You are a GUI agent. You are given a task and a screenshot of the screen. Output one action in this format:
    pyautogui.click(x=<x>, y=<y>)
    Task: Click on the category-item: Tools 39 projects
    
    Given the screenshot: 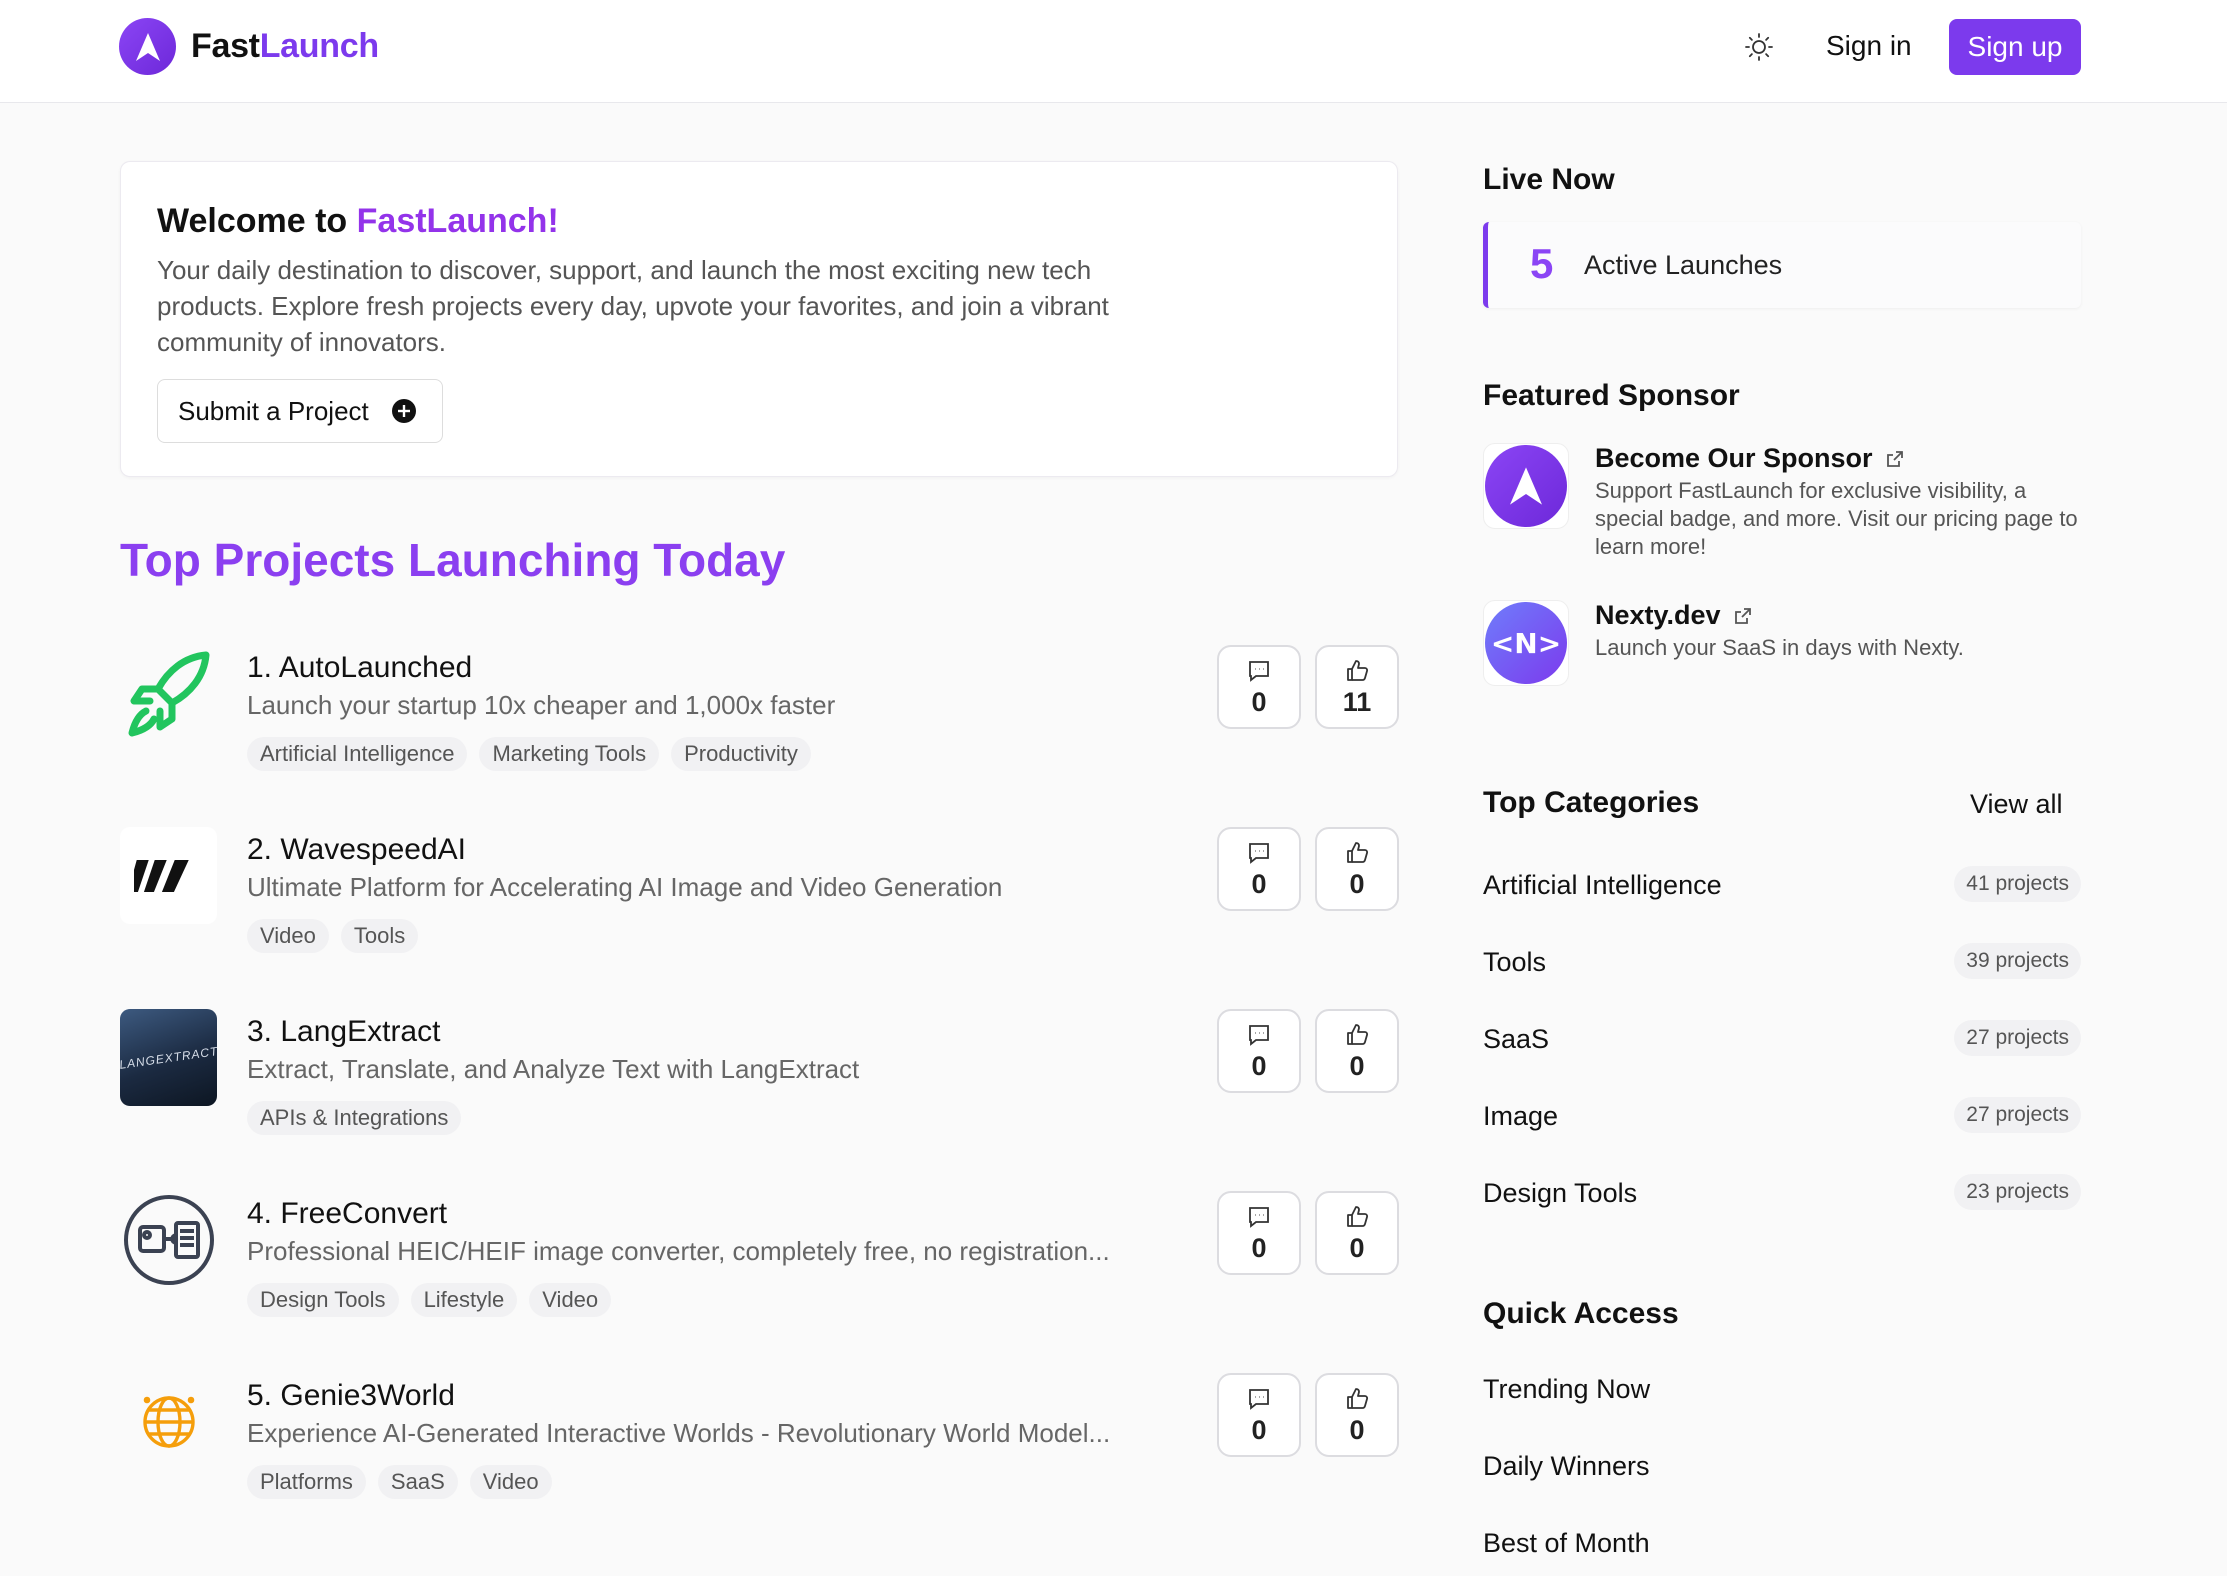 What is the action you would take?
    pyautogui.click(x=1782, y=963)
    